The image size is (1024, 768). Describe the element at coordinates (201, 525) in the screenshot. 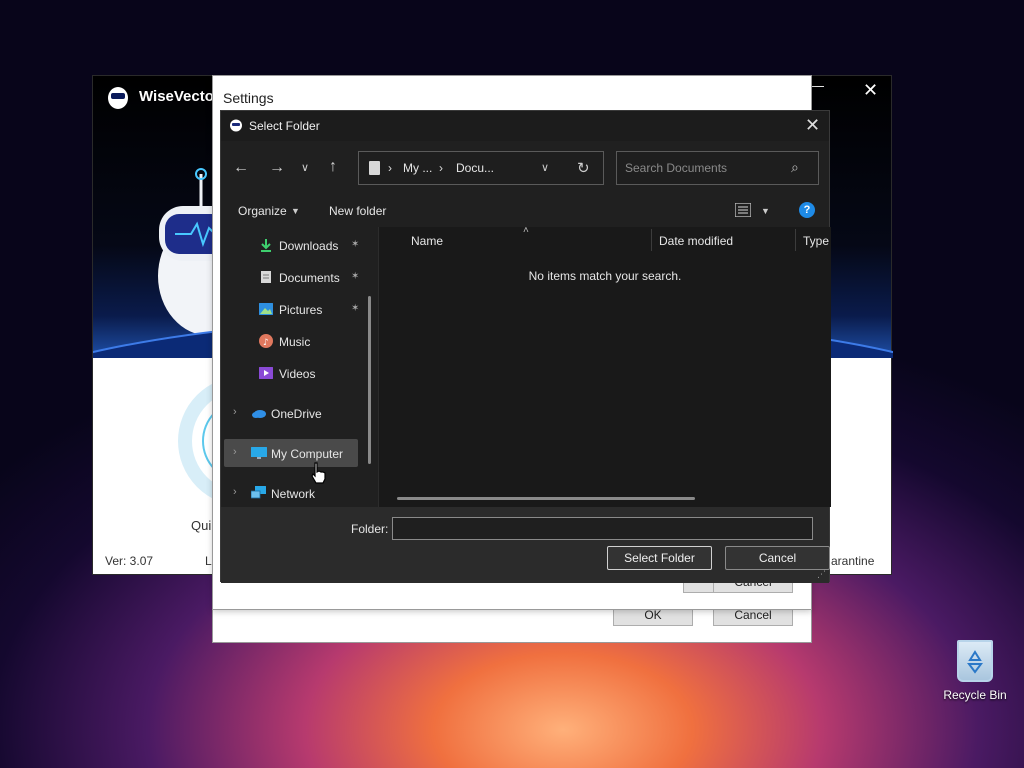

I see `quick-scan-label: Qui` at that location.